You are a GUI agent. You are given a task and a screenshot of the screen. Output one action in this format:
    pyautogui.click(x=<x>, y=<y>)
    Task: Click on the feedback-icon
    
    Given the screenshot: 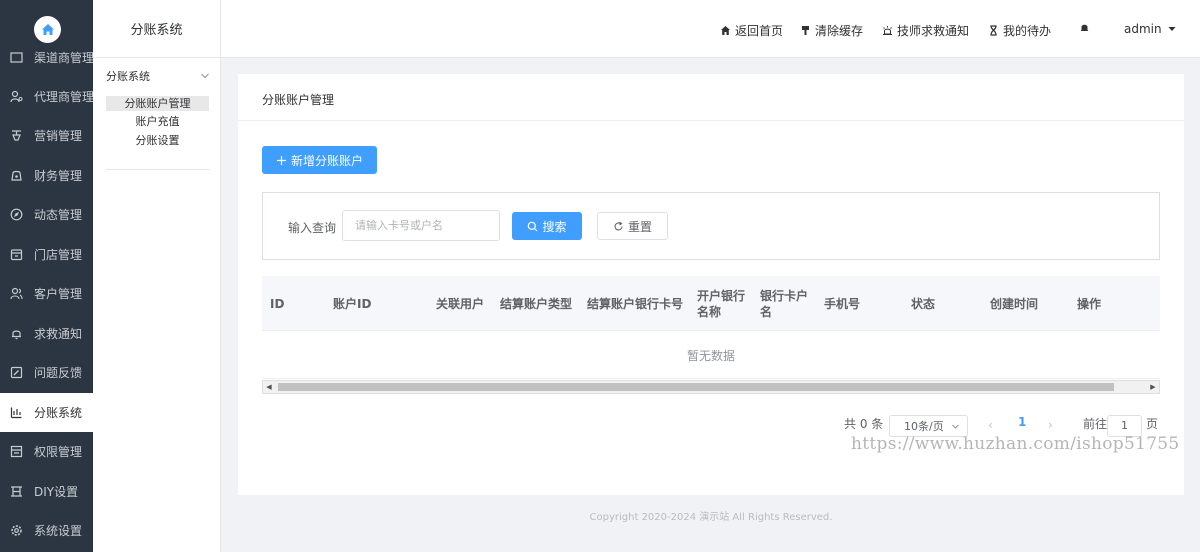 What is the action you would take?
    pyautogui.click(x=16, y=372)
    